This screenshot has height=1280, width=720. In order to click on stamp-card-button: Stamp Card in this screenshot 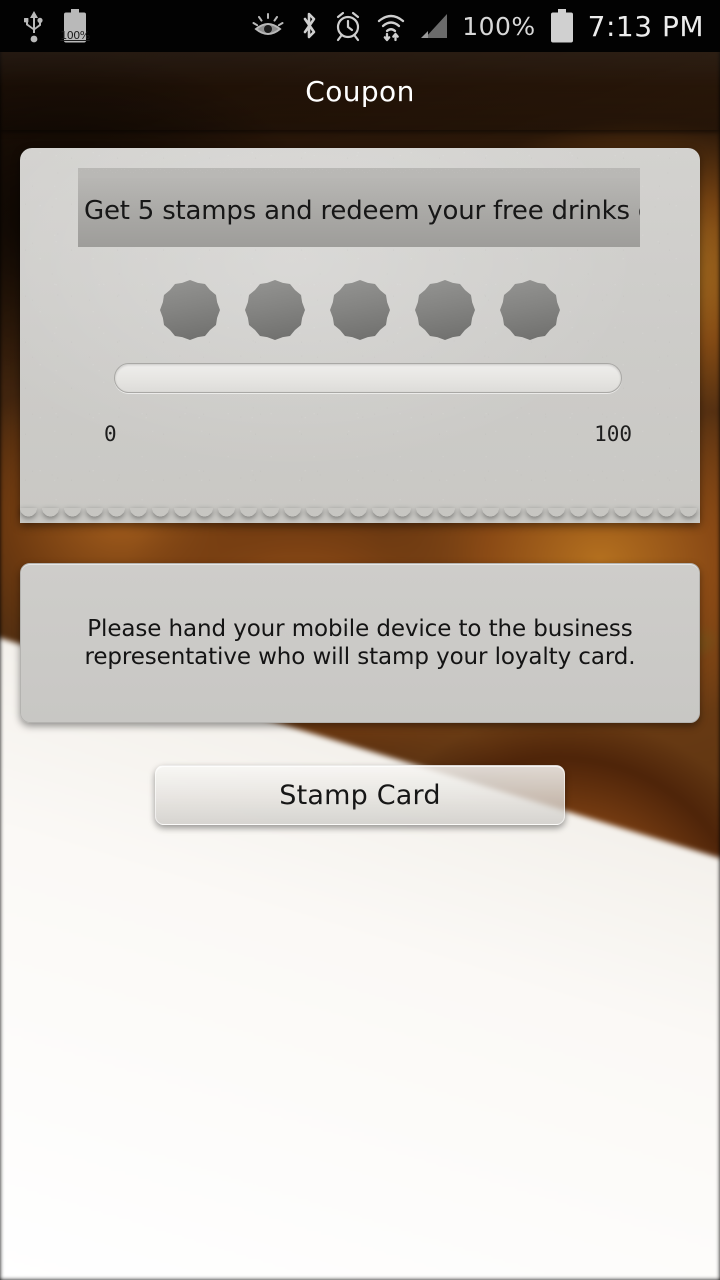, I will do `click(360, 795)`.